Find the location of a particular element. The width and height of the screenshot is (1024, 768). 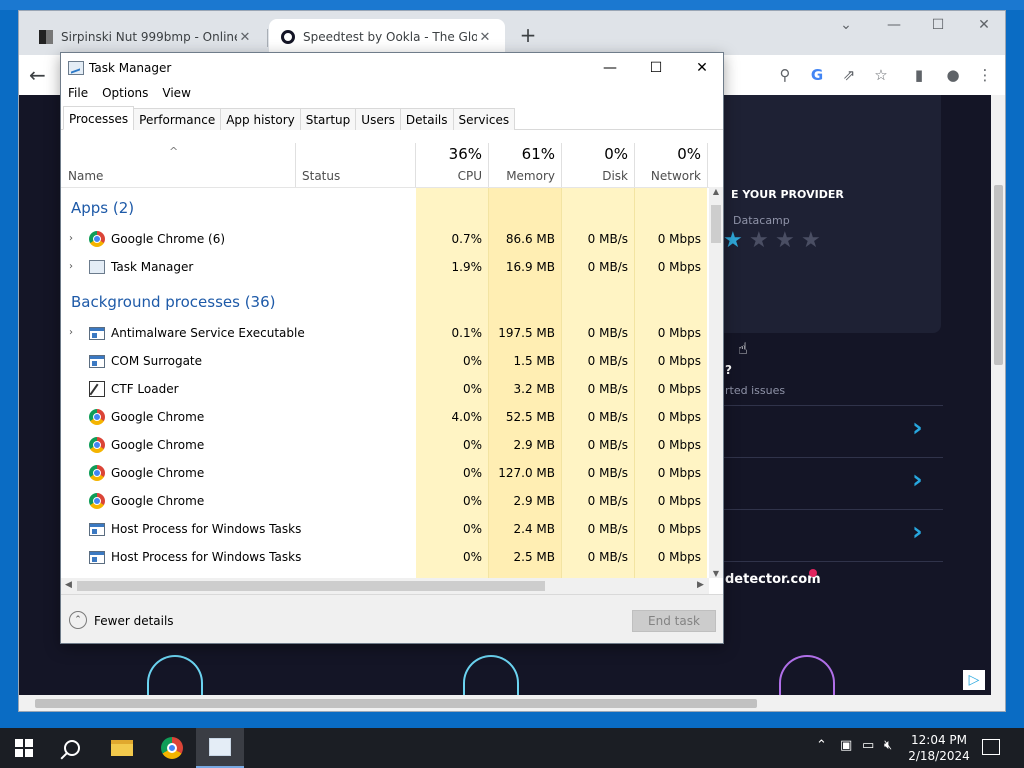

process-row: › Task Manager 1.9% 16.9 MB 0 MB/s 0 Mbps is located at coordinates (385, 267).